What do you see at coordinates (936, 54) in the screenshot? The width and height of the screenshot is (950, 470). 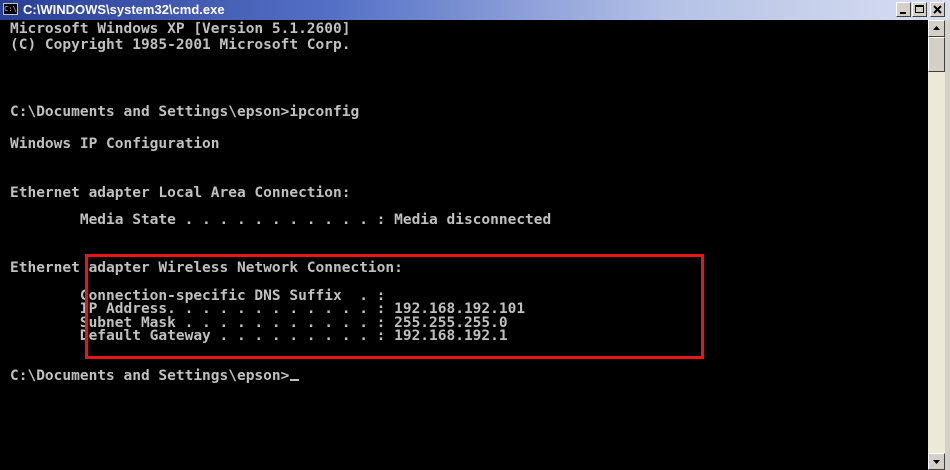 I see `scroll-thumb` at bounding box center [936, 54].